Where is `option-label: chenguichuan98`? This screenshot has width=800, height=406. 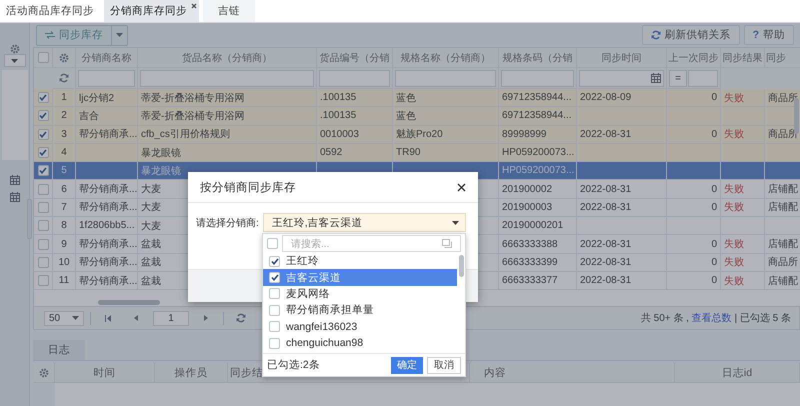 option-label: chenguichuan98 is located at coordinates (325, 343).